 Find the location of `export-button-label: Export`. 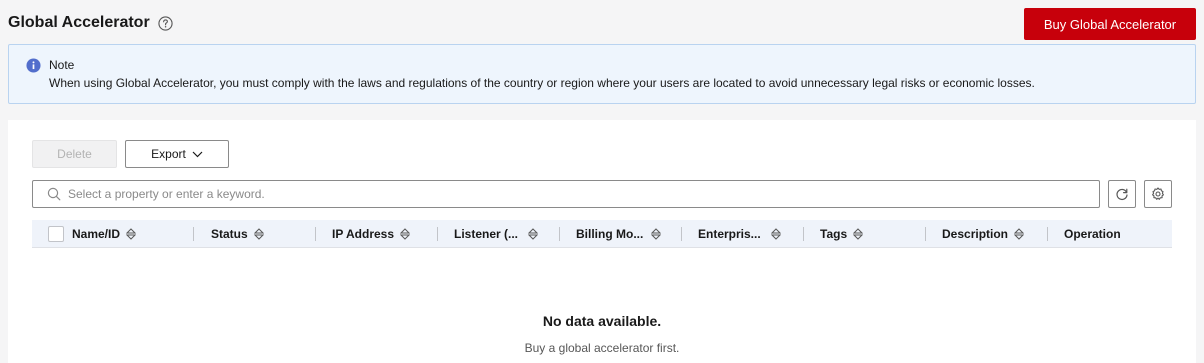

export-button-label: Export is located at coordinates (168, 154).